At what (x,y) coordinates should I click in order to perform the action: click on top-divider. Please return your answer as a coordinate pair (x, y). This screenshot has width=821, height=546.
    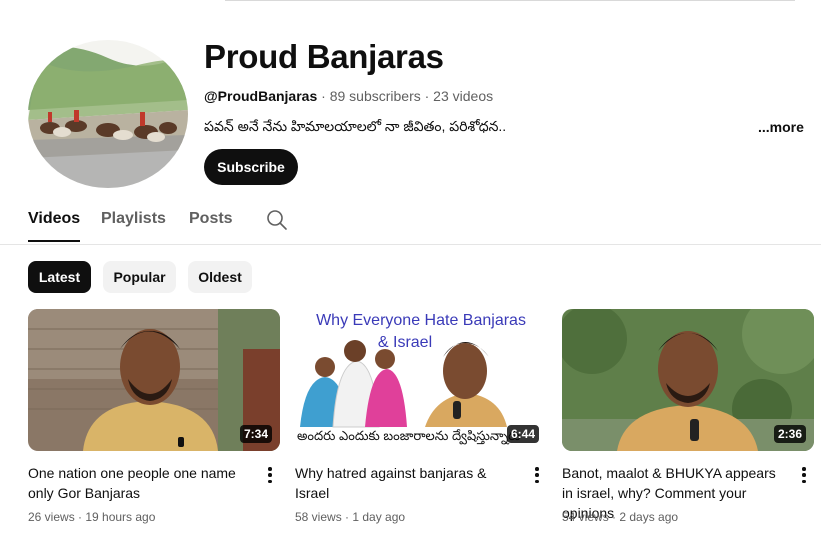
    Looking at the image, I should click on (510, 0).